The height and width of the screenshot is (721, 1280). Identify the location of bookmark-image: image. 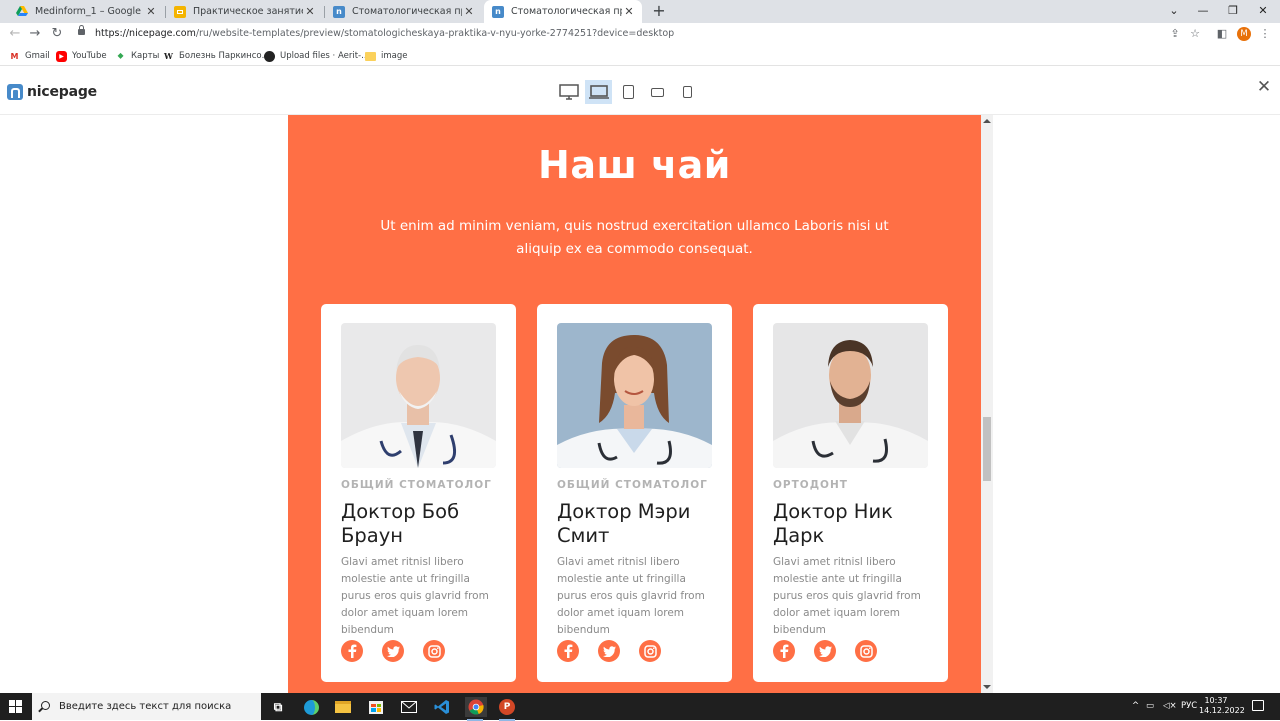
(386, 56).